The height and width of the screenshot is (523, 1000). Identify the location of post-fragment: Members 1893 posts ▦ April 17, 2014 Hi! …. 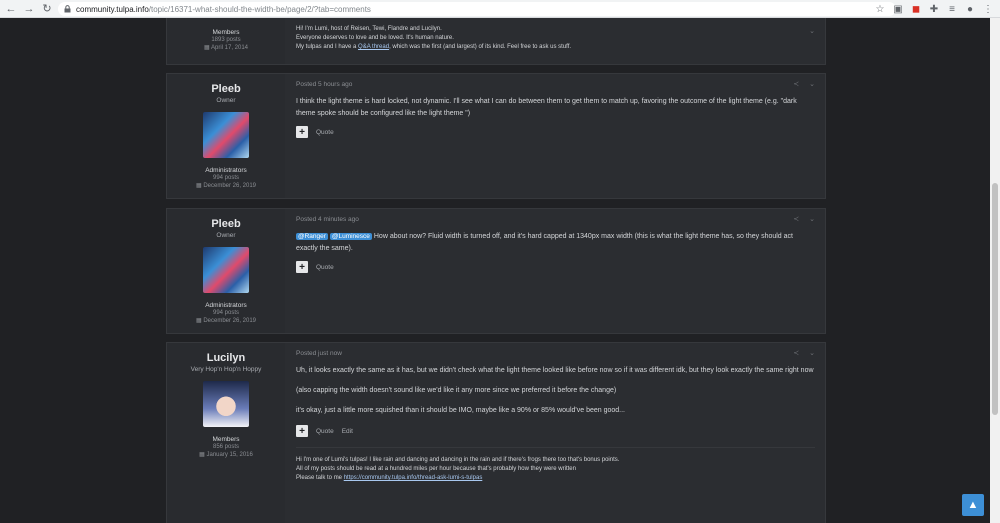
(496, 41).